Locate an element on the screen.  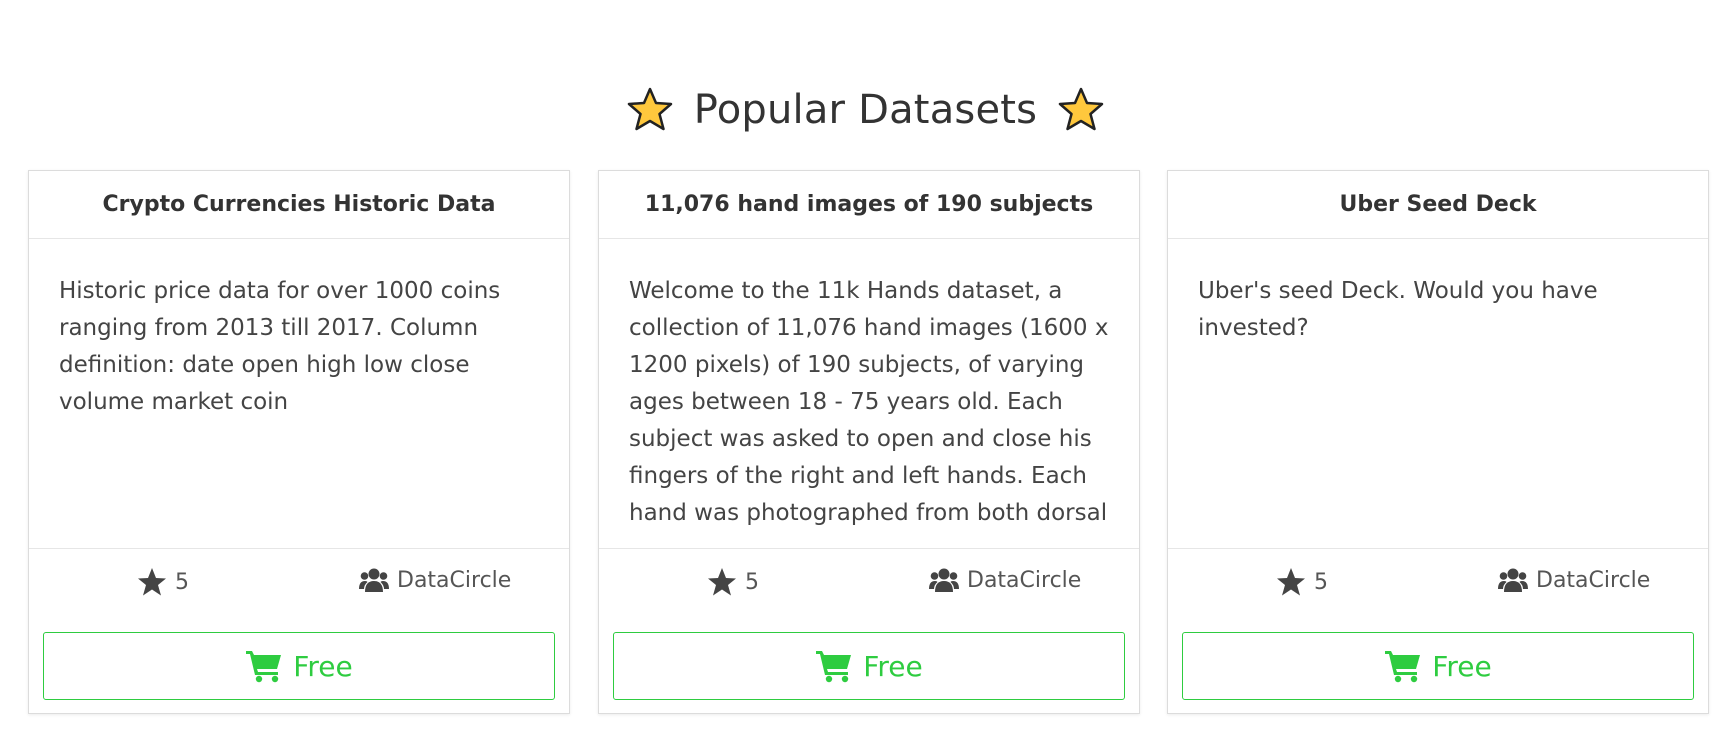
section-heading: Popular Datasets is located at coordinates (865, 110).